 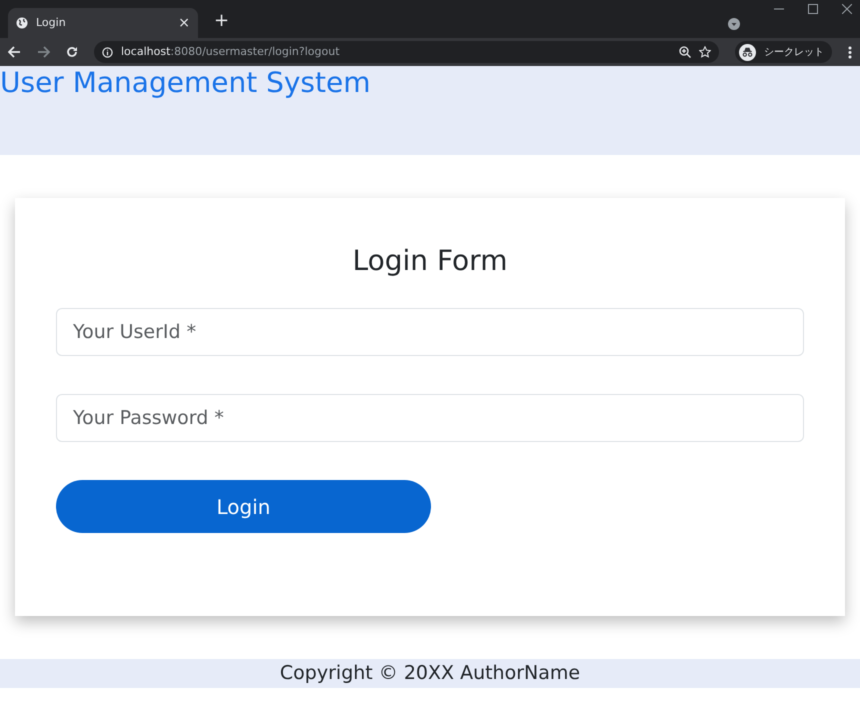 What do you see at coordinates (847, 9) in the screenshot?
I see `close-icon` at bounding box center [847, 9].